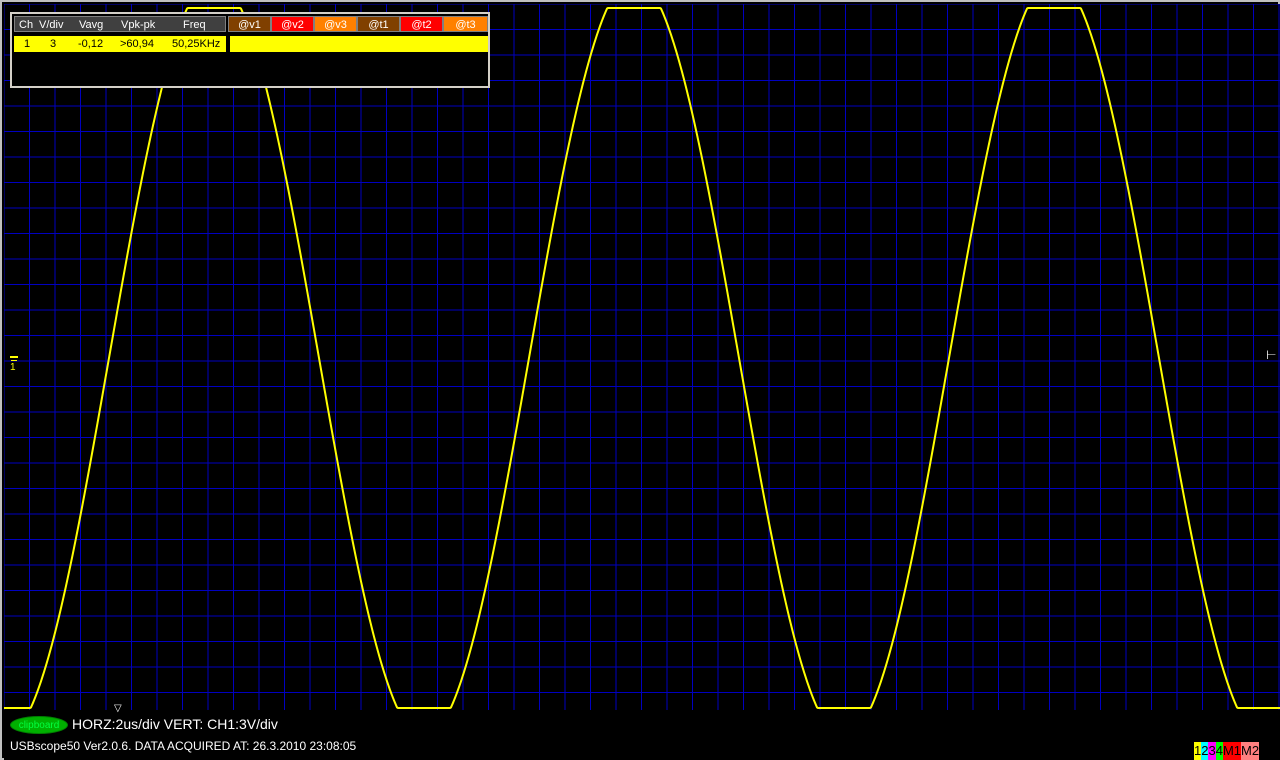 The image size is (1280, 760). I want to click on timebase-readout: HORZ:2us/div VERT: CH1:3V/div, so click(175, 724).